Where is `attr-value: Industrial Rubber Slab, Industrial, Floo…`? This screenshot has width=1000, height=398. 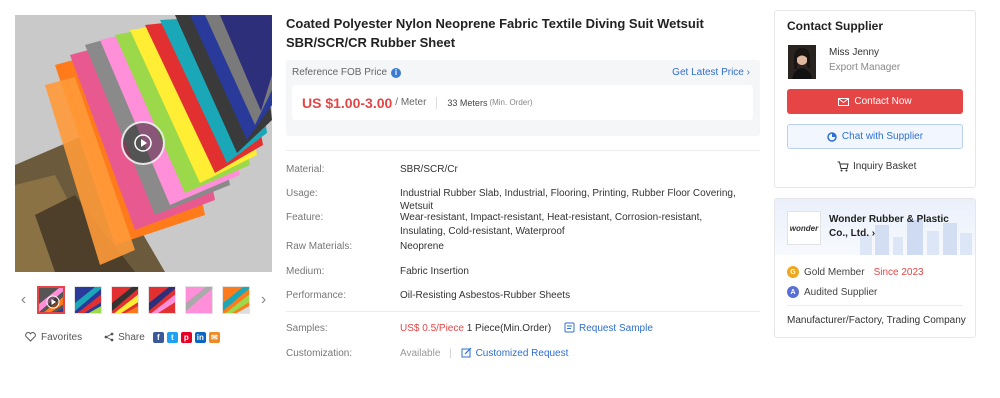
attr-value: Industrial Rubber Slab, Industrial, Floo… is located at coordinates (568, 200).